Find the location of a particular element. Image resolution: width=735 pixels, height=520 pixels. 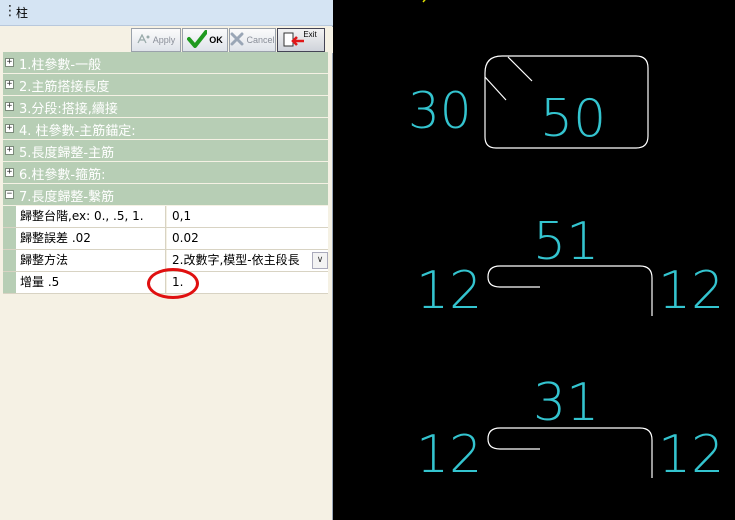

group-label: 7.長度歸整-繫筋 is located at coordinates (67, 197).